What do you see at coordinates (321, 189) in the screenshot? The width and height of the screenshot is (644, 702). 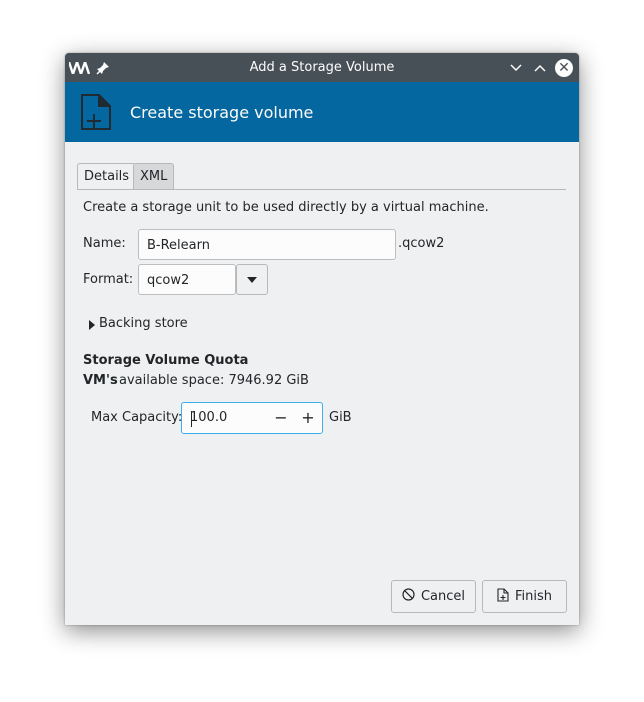 I see `tab-divider` at bounding box center [321, 189].